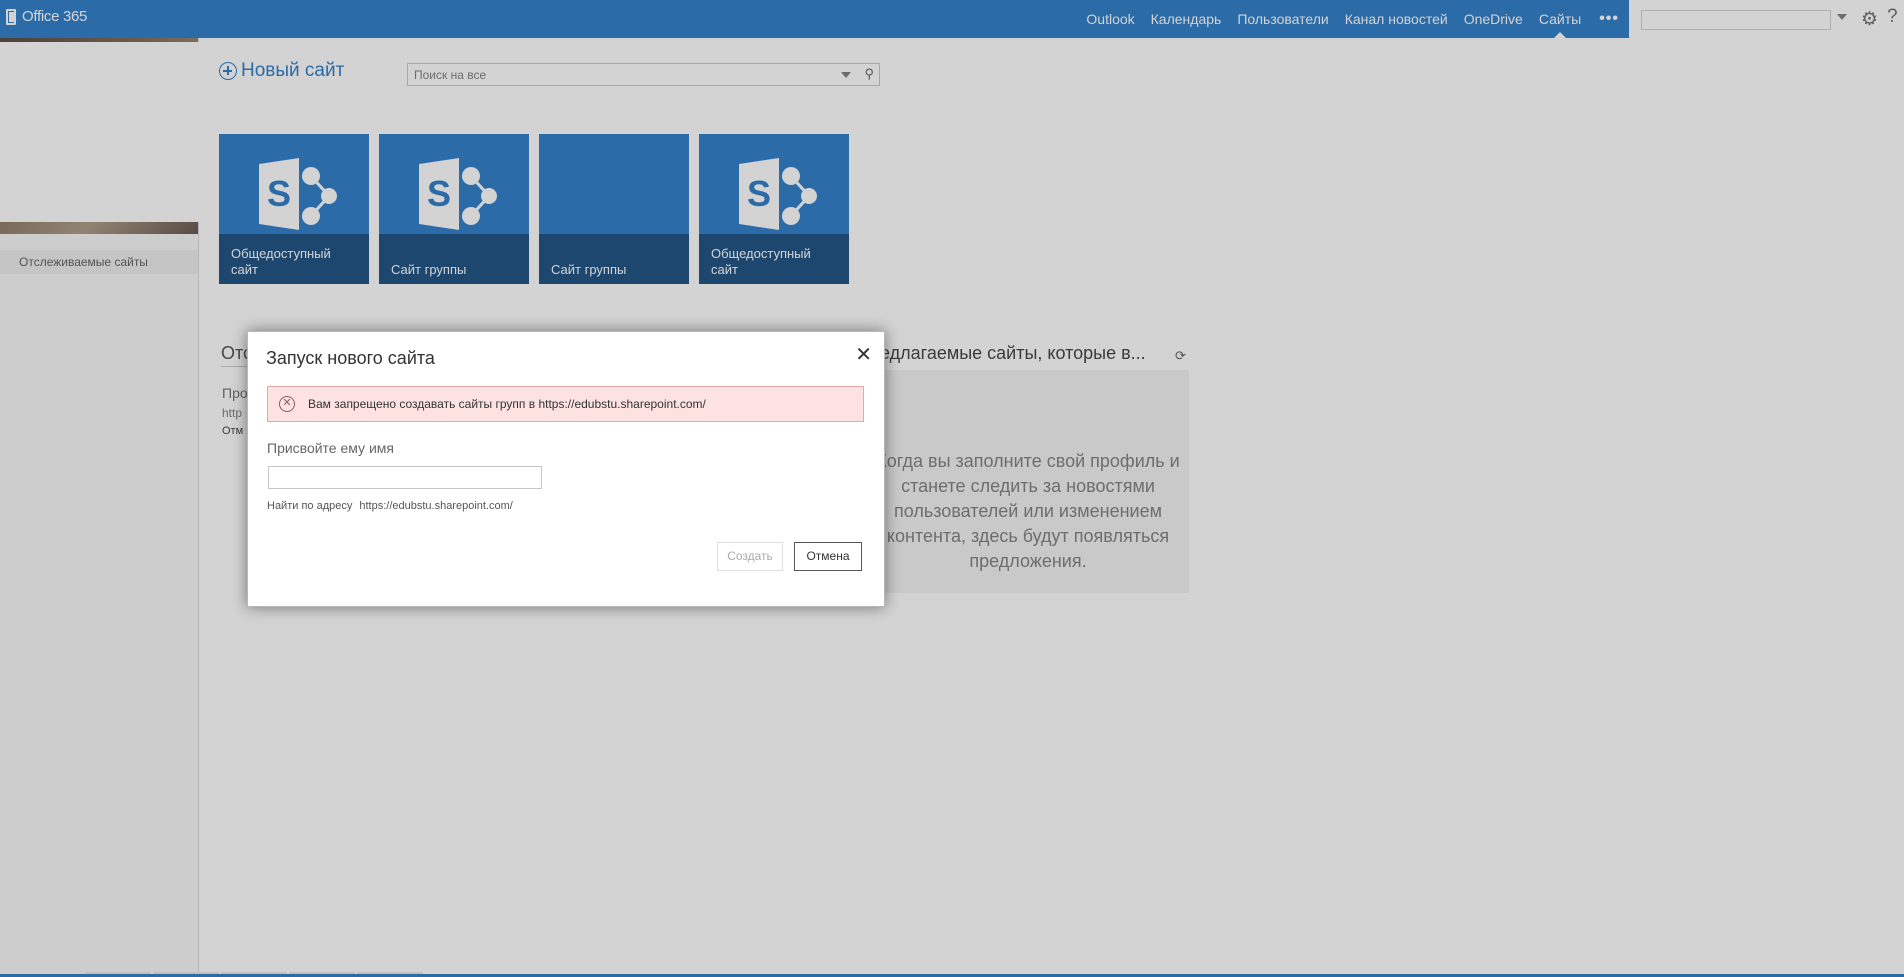 The image size is (1904, 977). What do you see at coordinates (436, 506) in the screenshot?
I see `site-address-value: https://edubstu.sharepoint.com/` at bounding box center [436, 506].